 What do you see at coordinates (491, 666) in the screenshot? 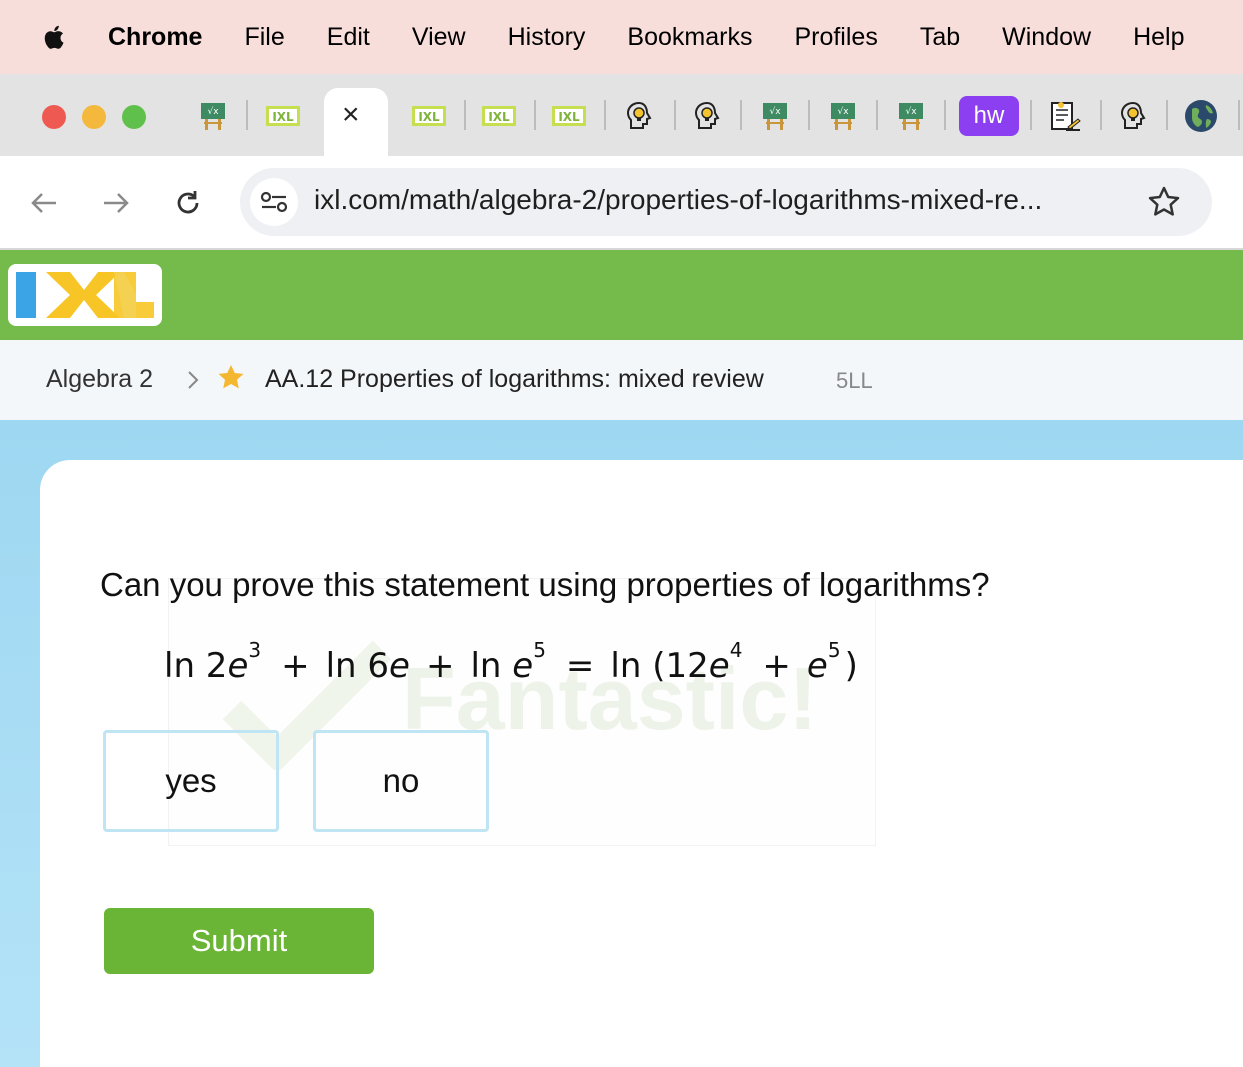
I see `equation-term: ln` at bounding box center [491, 666].